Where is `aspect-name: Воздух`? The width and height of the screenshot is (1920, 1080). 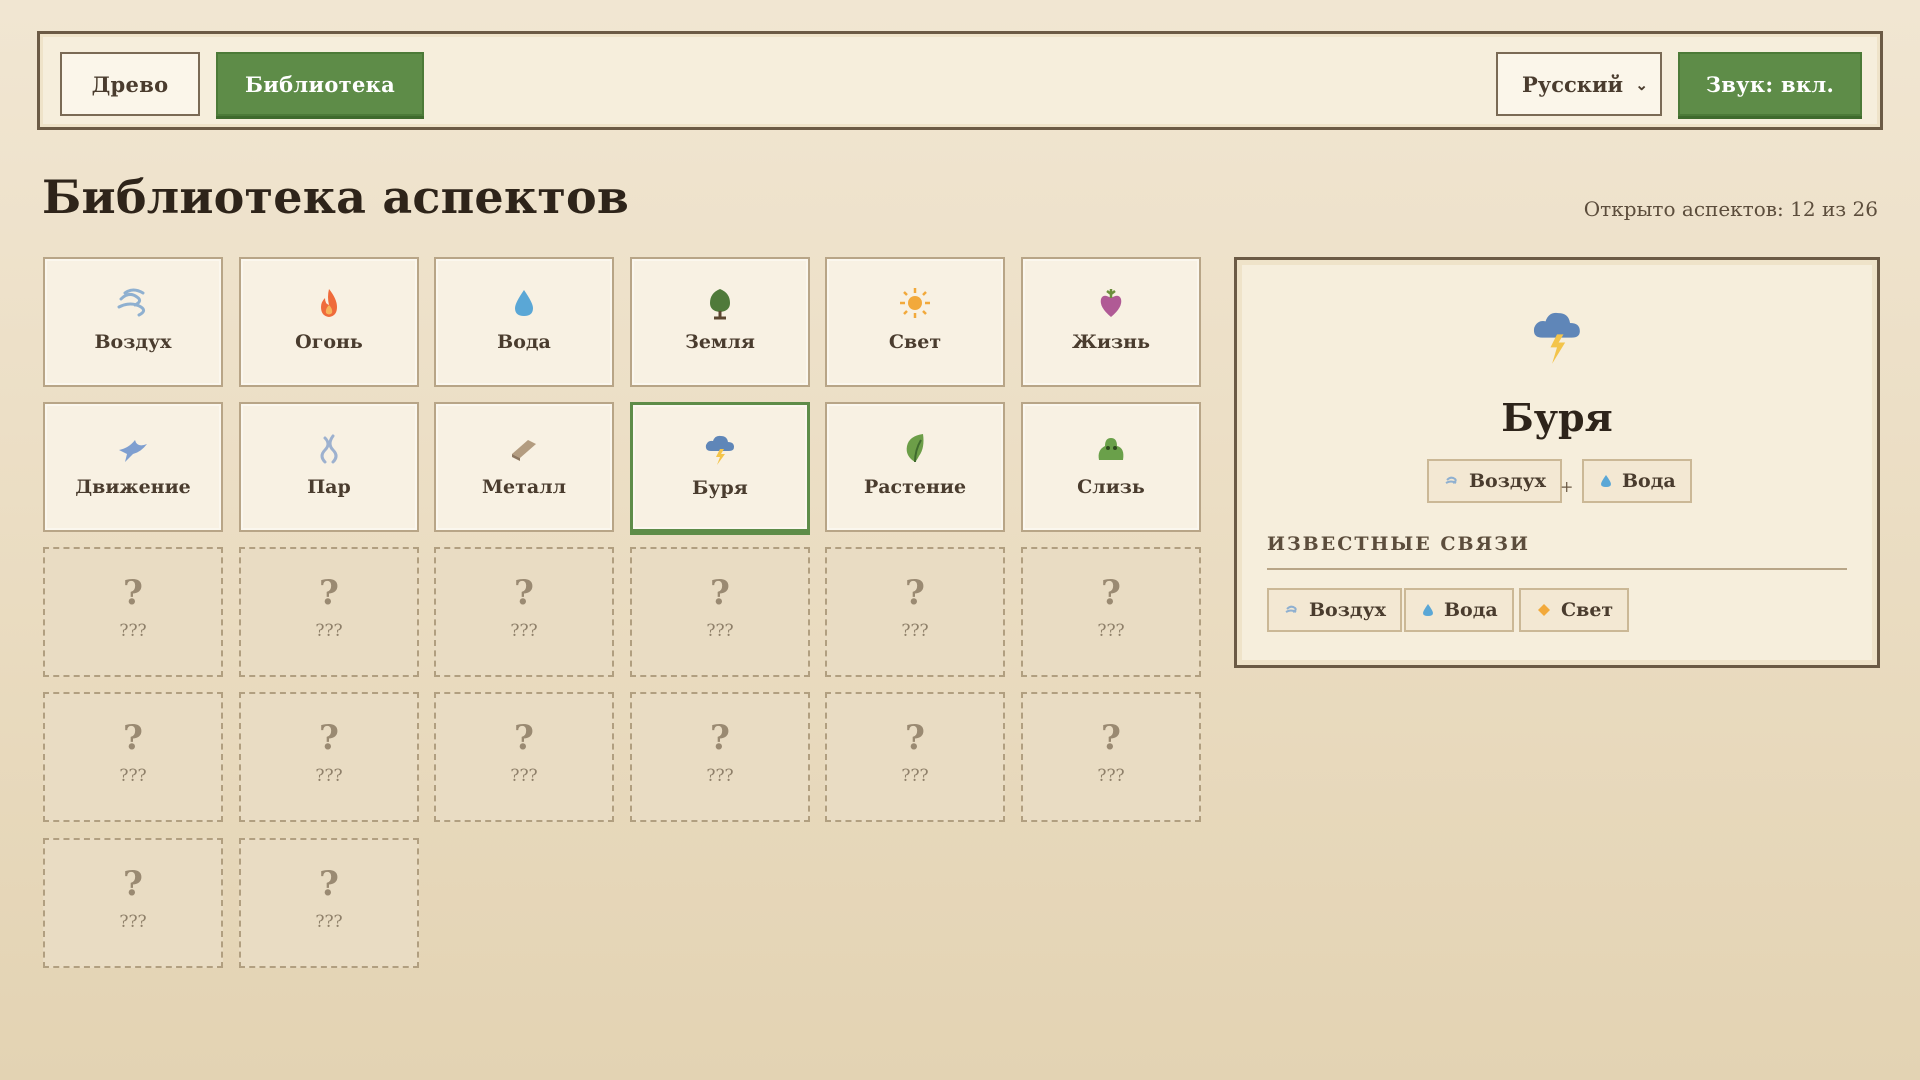 aspect-name: Воздух is located at coordinates (133, 342).